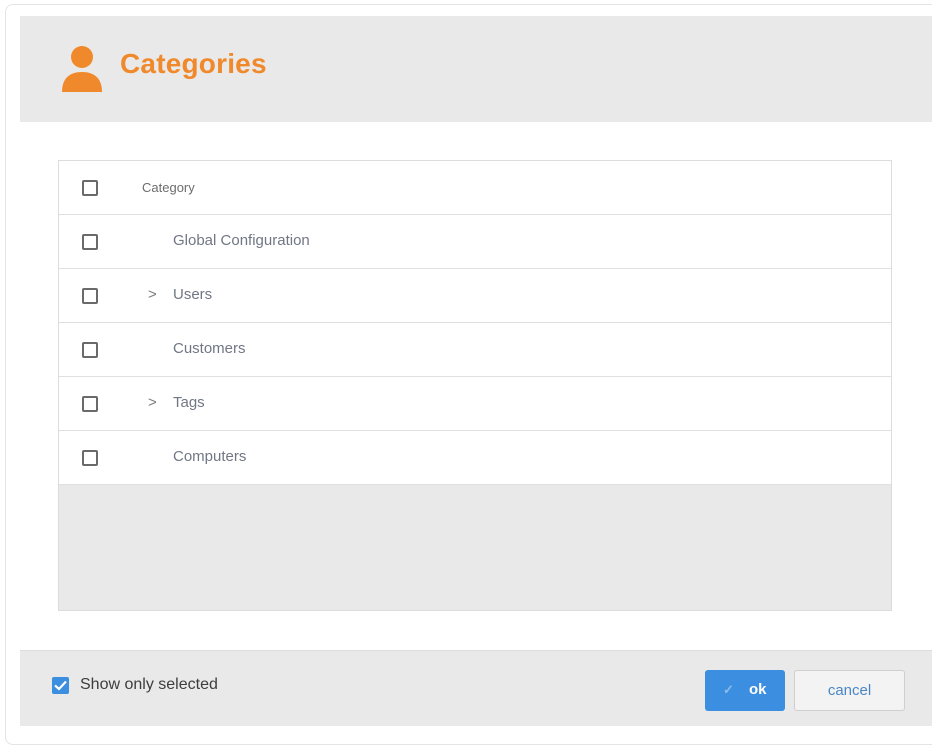 The width and height of the screenshot is (932, 749). I want to click on dialog-header: Categories, so click(476, 69).